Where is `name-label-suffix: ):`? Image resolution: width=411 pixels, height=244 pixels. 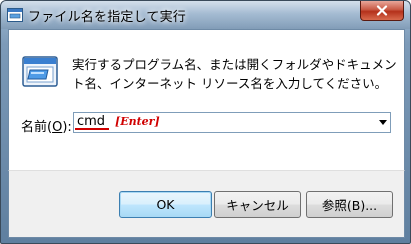 name-label-suffix: ): is located at coordinates (67, 127).